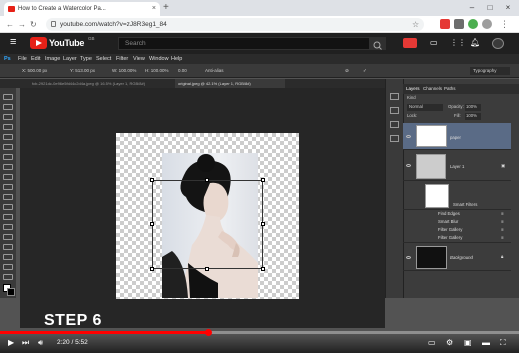 The width and height of the screenshot is (519, 353). Describe the element at coordinates (394, 138) in the screenshot. I see `character-panel-icon` at that location.